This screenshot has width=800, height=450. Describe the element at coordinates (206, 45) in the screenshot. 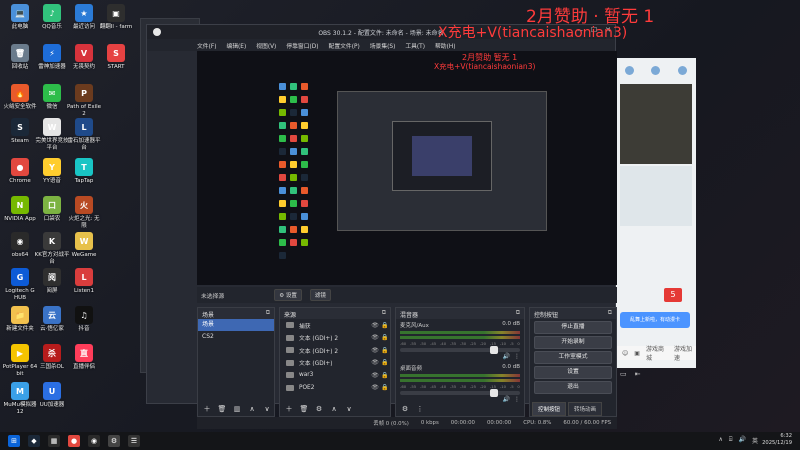

I see `menu-item: 文件(F)` at that location.